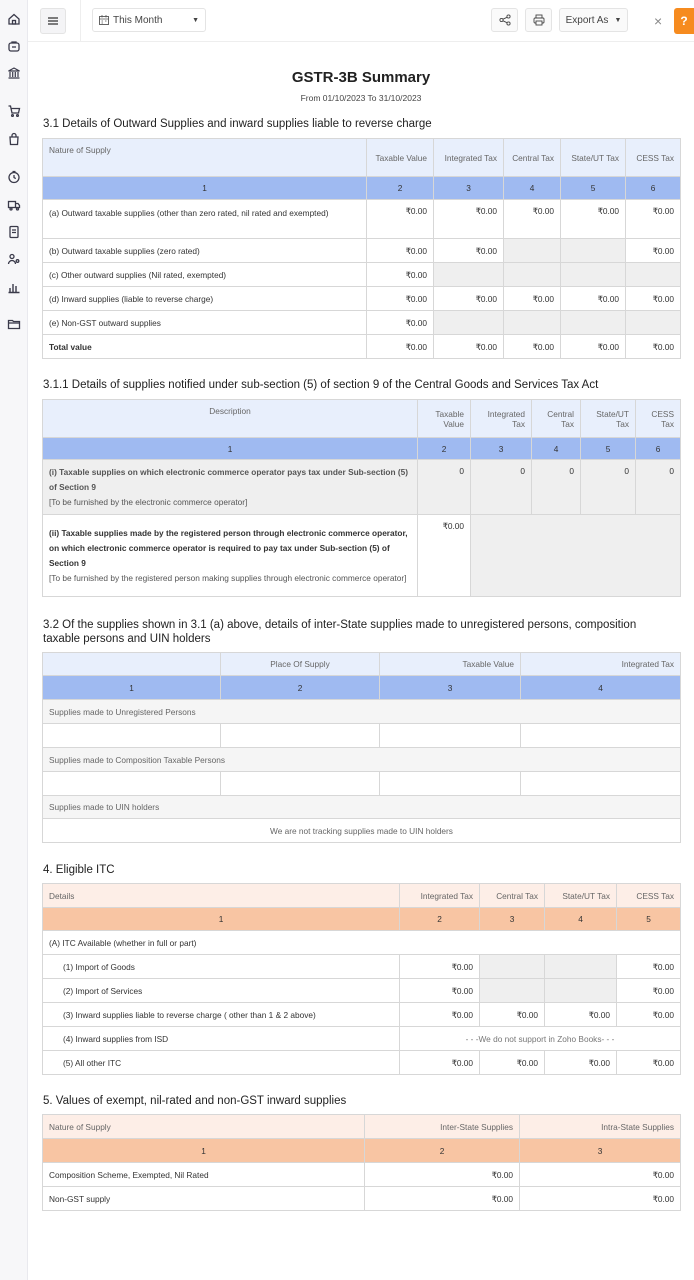 The image size is (694, 1280). Describe the element at coordinates (80, 21) in the screenshot. I see `toolbar-divider` at that location.